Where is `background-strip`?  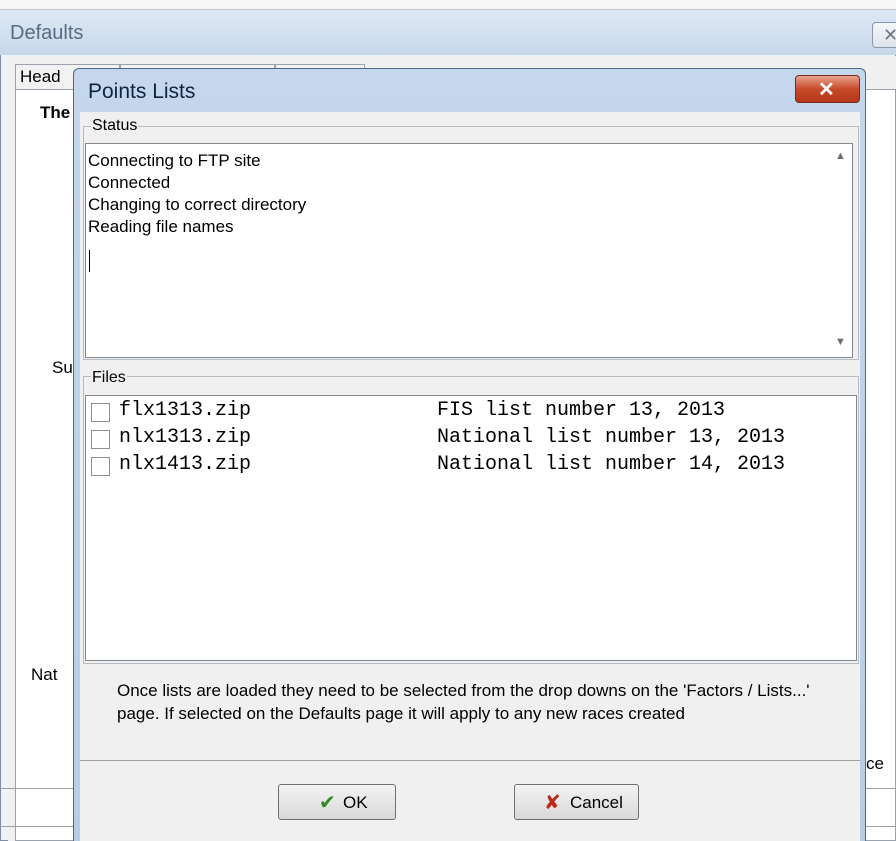
background-strip is located at coordinates (448, 5).